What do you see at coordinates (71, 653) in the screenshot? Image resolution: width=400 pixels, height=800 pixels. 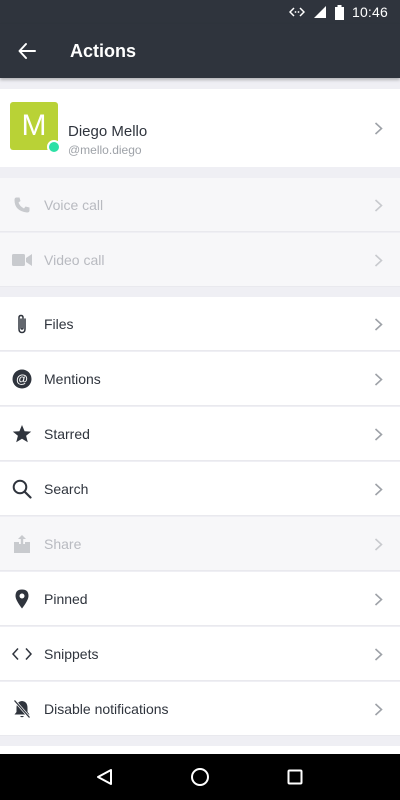 I see `action-label: Snippets` at bounding box center [71, 653].